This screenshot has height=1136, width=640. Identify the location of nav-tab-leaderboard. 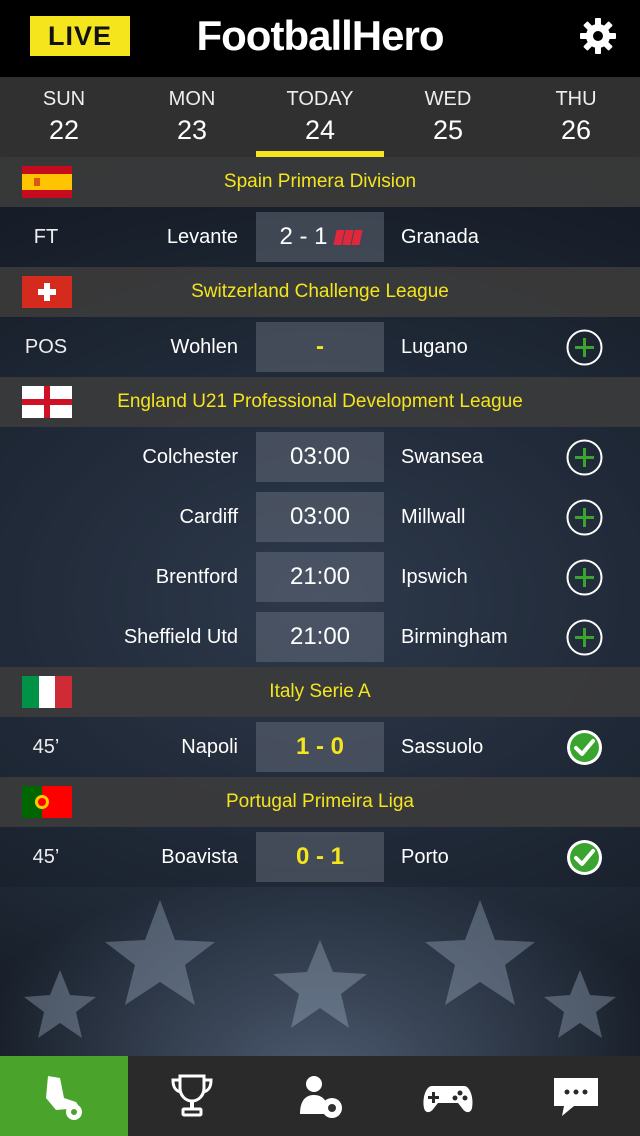
(192, 1096).